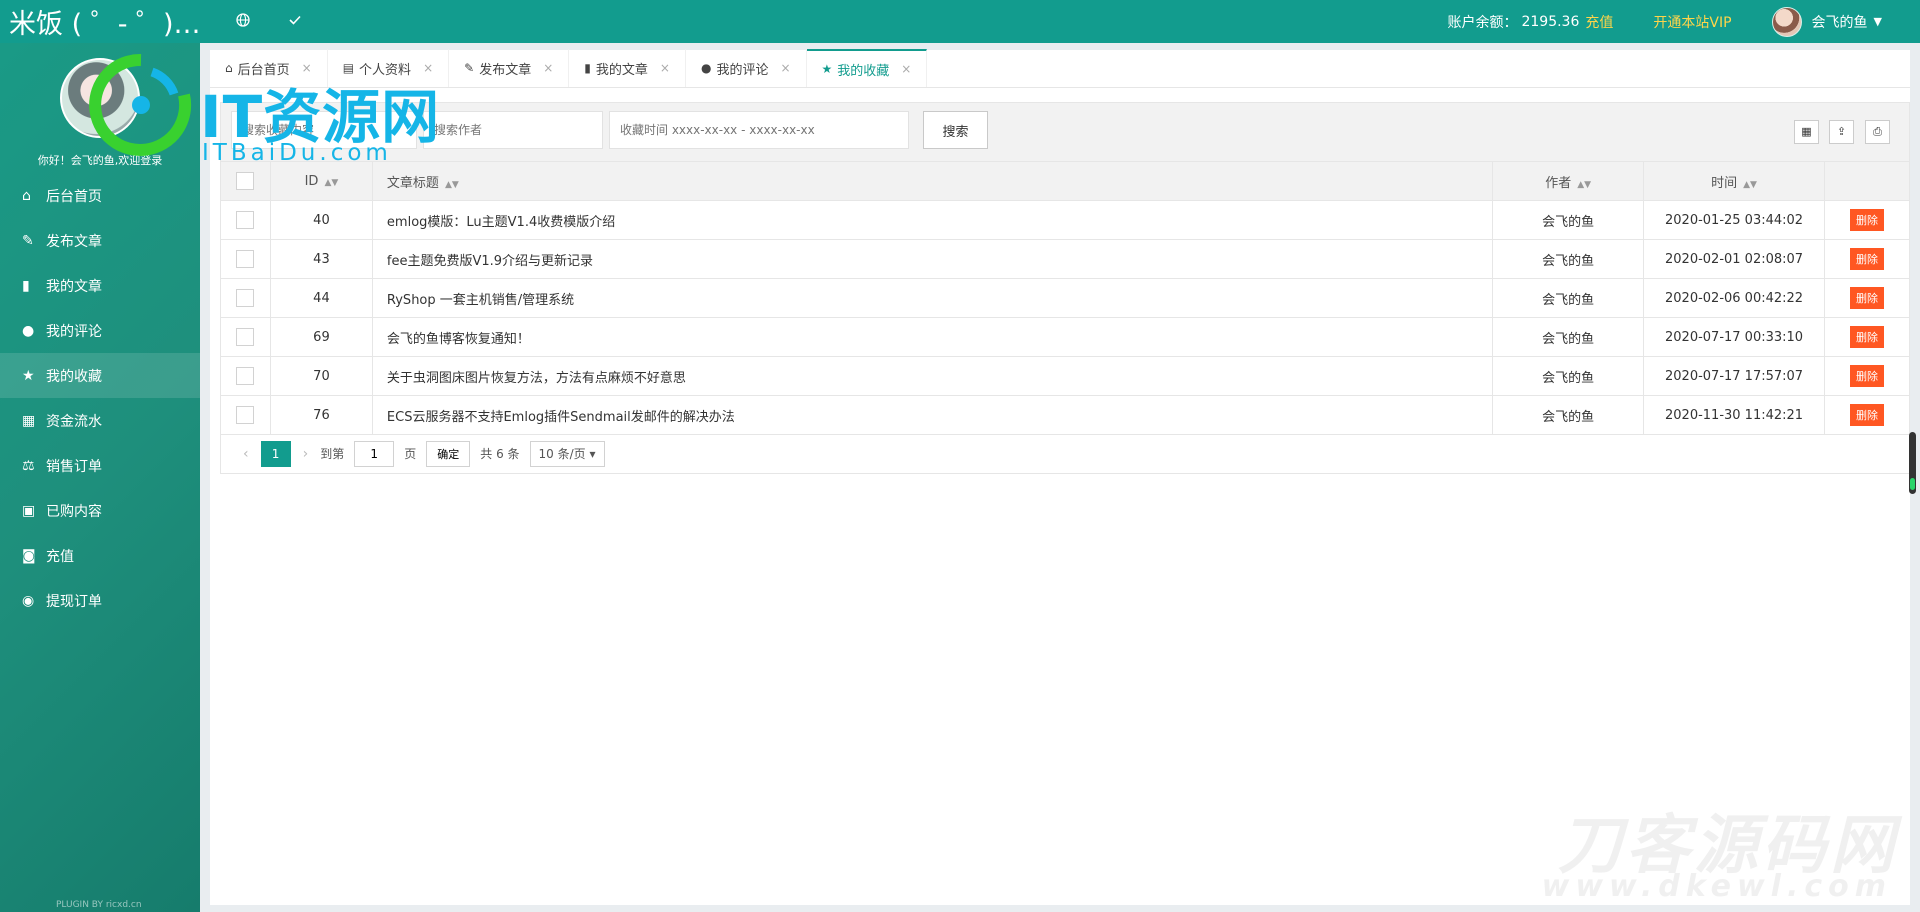 The image size is (1920, 912). What do you see at coordinates (306, 454) in the screenshot?
I see `next-page-icon: ›` at bounding box center [306, 454].